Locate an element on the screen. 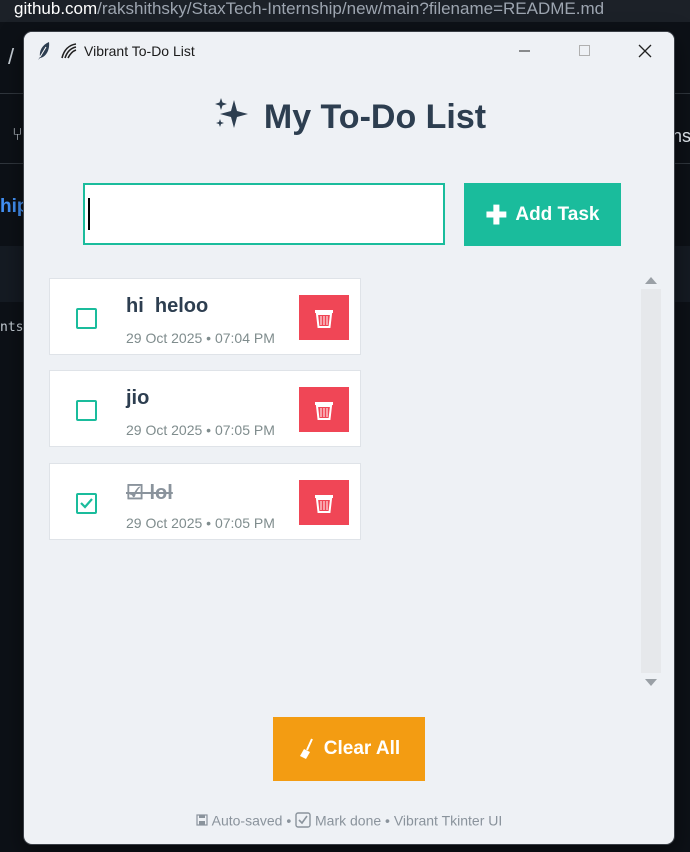 This screenshot has width=690, height=852. task-timestamp: 29 Oct 2025 • 07:04 PM is located at coordinates (200, 338).